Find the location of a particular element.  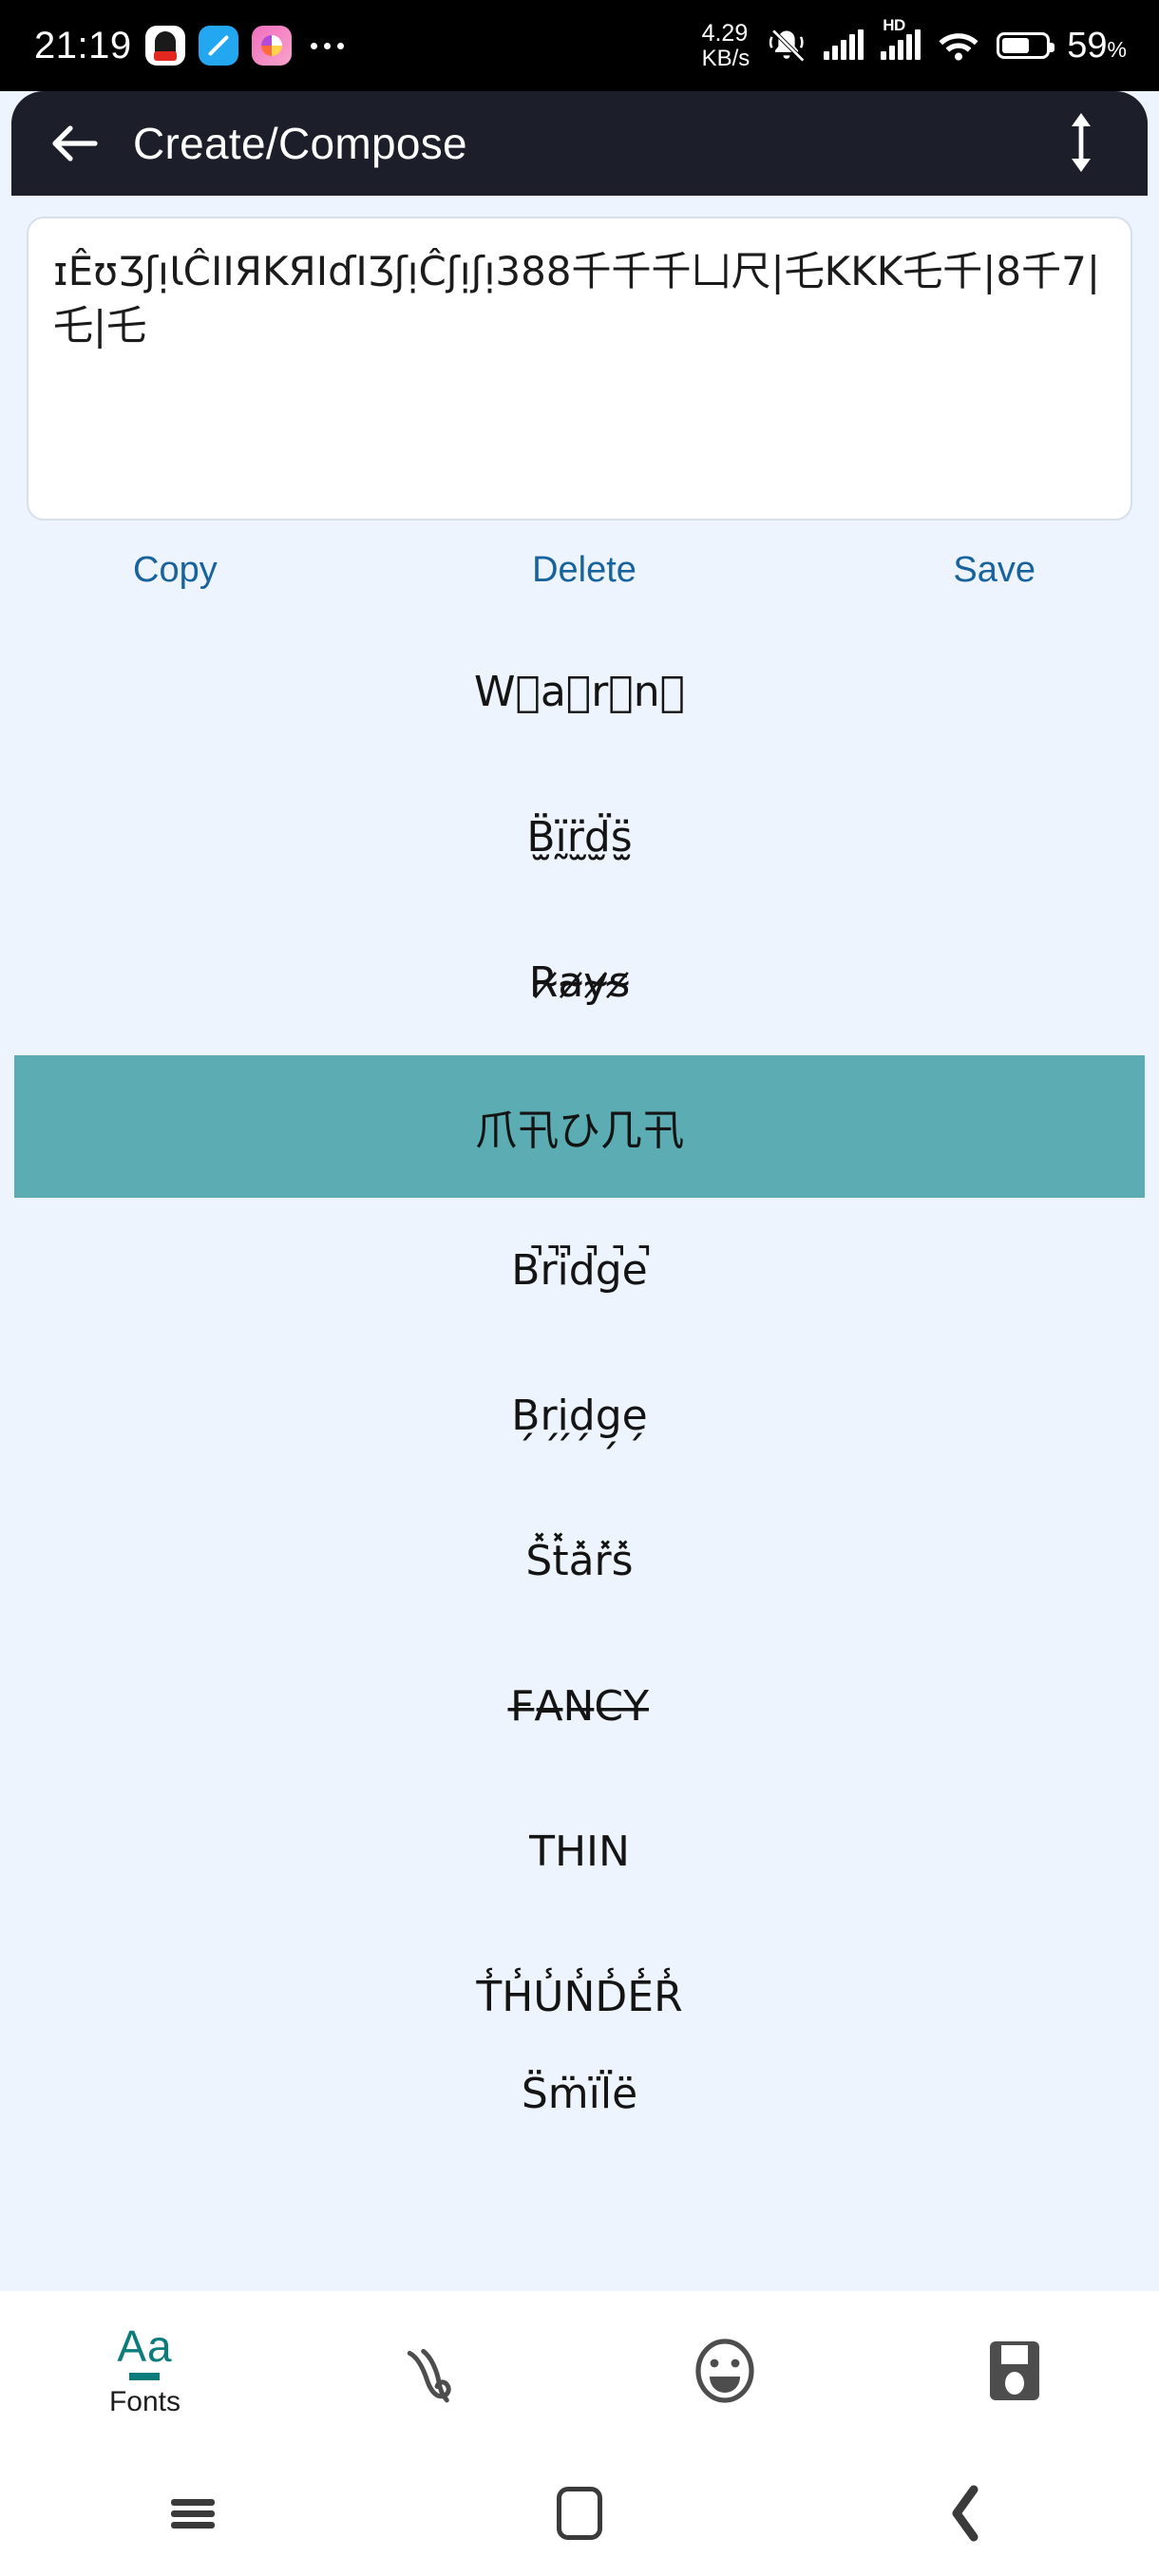

tab-emoji is located at coordinates (724, 2371).